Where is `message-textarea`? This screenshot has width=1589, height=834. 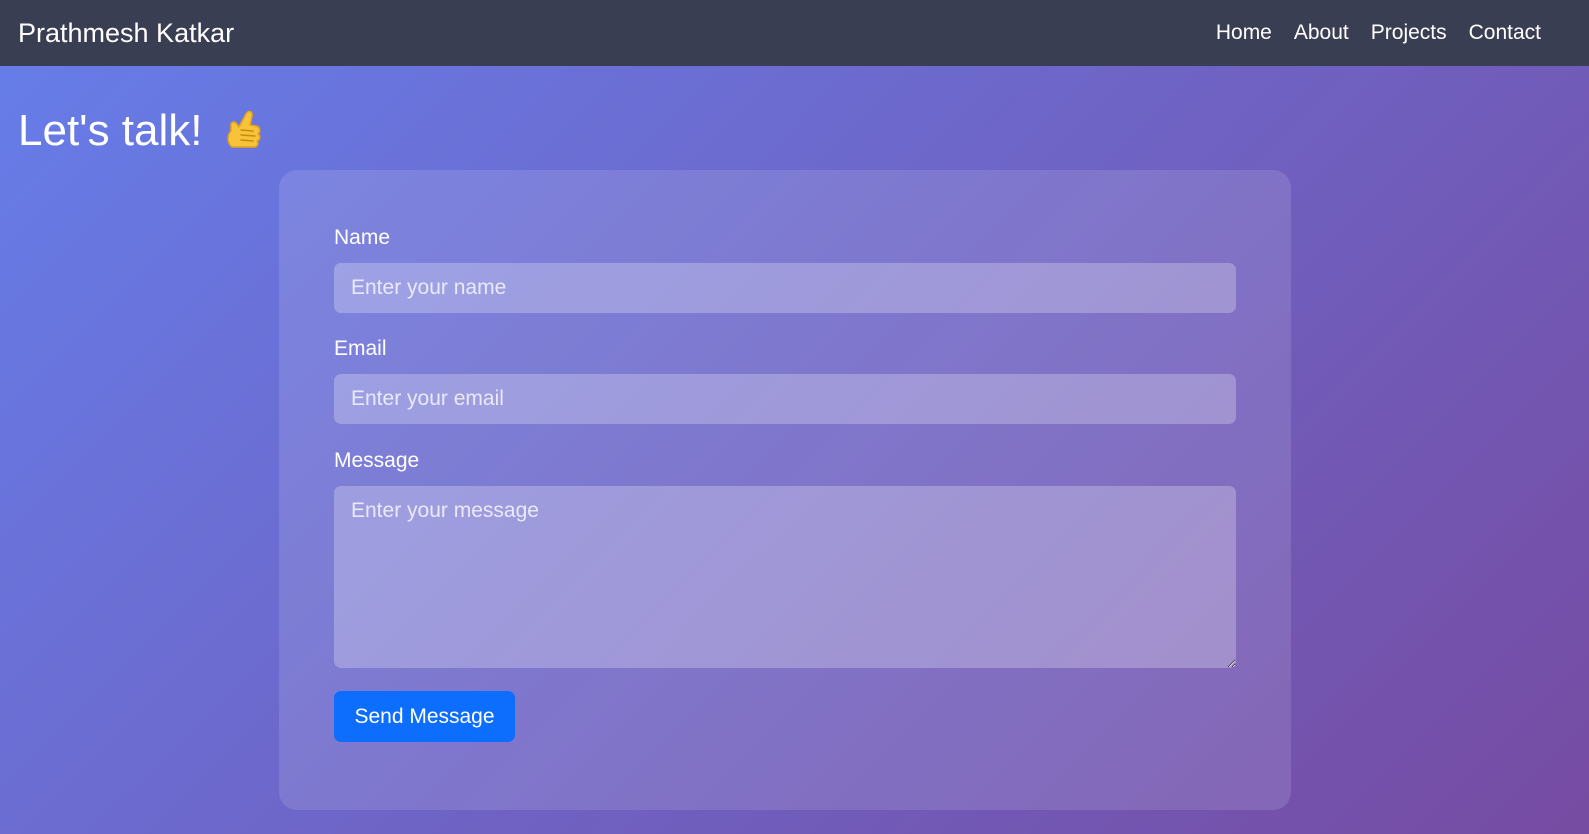 message-textarea is located at coordinates (785, 577).